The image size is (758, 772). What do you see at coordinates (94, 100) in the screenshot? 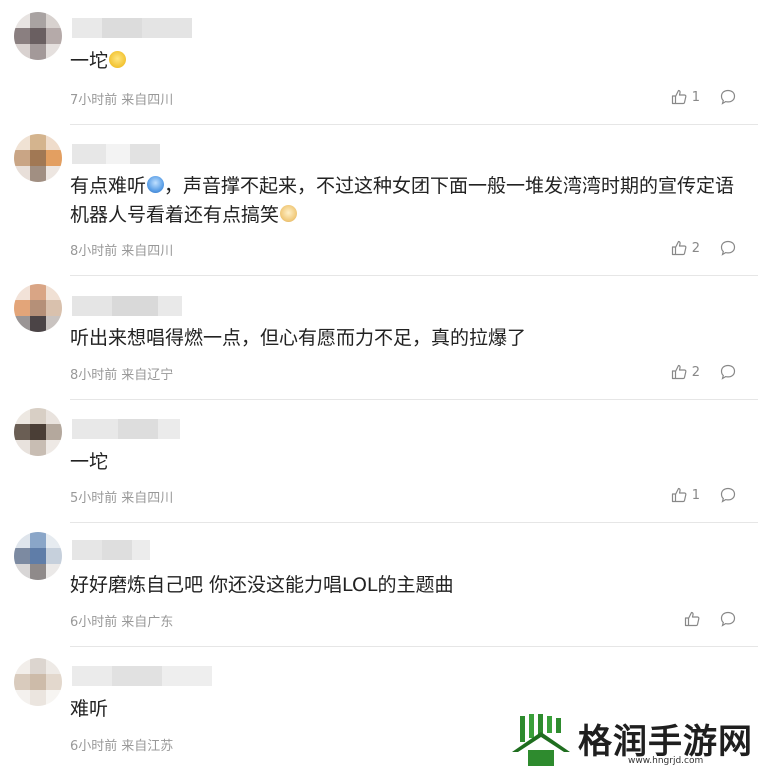
I see `timestamp: 7小时前` at bounding box center [94, 100].